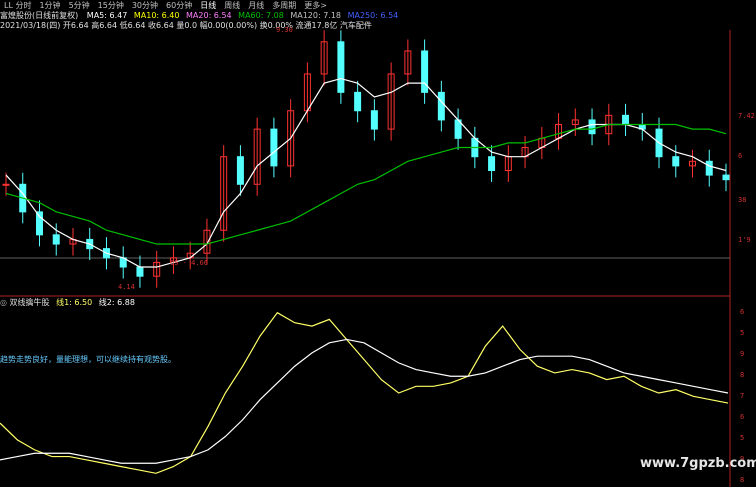 This screenshot has width=756, height=487. Describe the element at coordinates (189, 263) in the screenshot. I see `range-label: 65 - 4.66` at that location.